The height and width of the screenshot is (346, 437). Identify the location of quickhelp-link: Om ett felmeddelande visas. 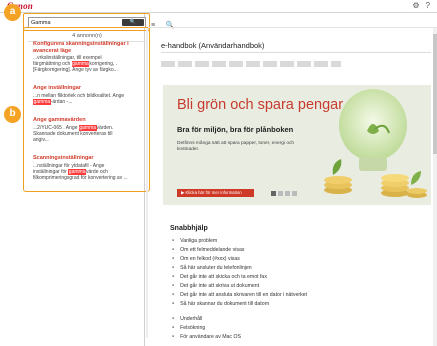
(239, 249).